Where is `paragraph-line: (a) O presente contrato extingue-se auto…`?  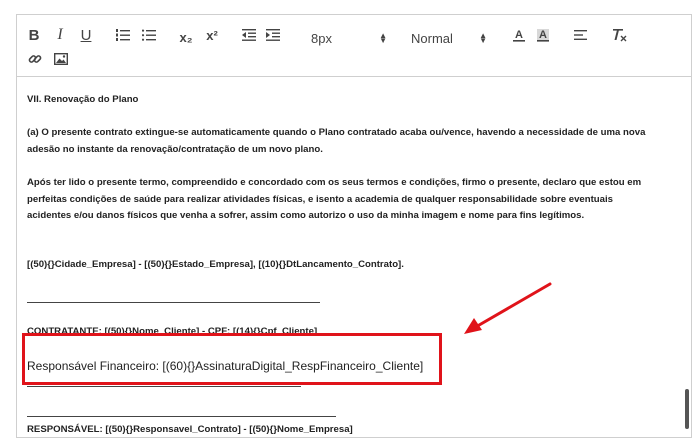 paragraph-line: (a) O presente contrato extingue-se auto… is located at coordinates (336, 132).